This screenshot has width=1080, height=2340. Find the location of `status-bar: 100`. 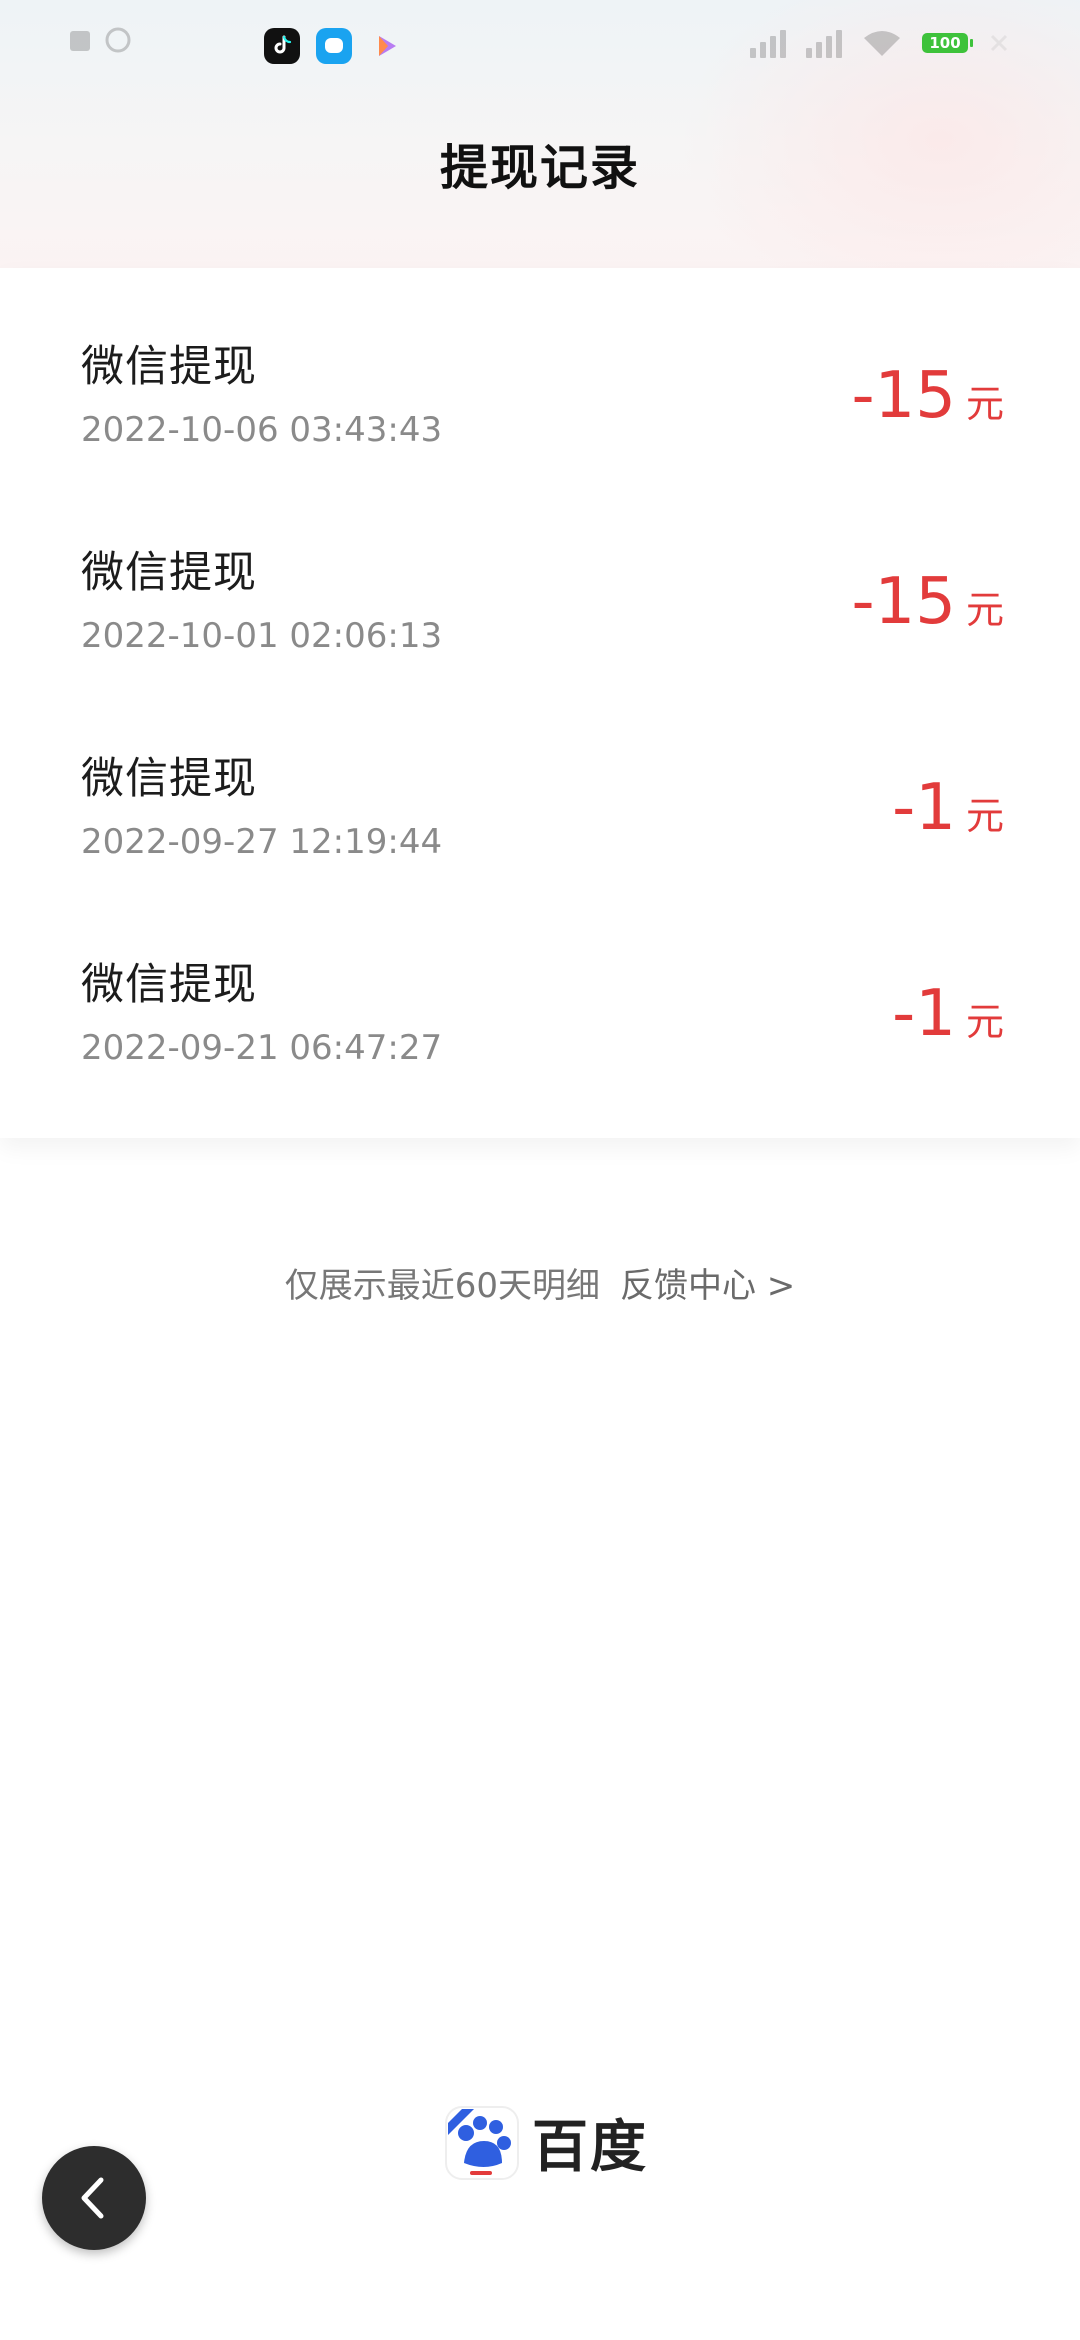

status-bar: 100 is located at coordinates (540, 48).